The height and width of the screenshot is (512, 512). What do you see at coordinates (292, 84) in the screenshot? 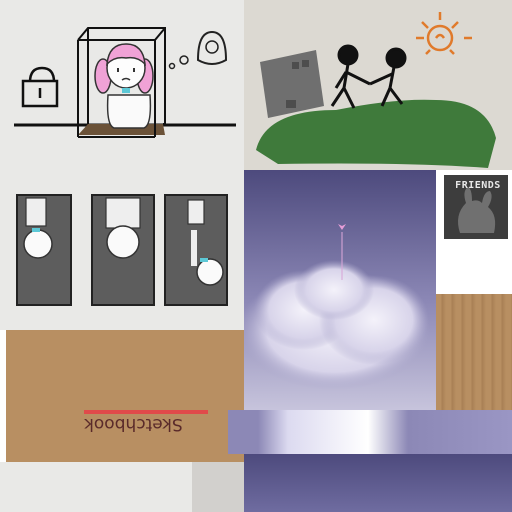
I see `building` at bounding box center [292, 84].